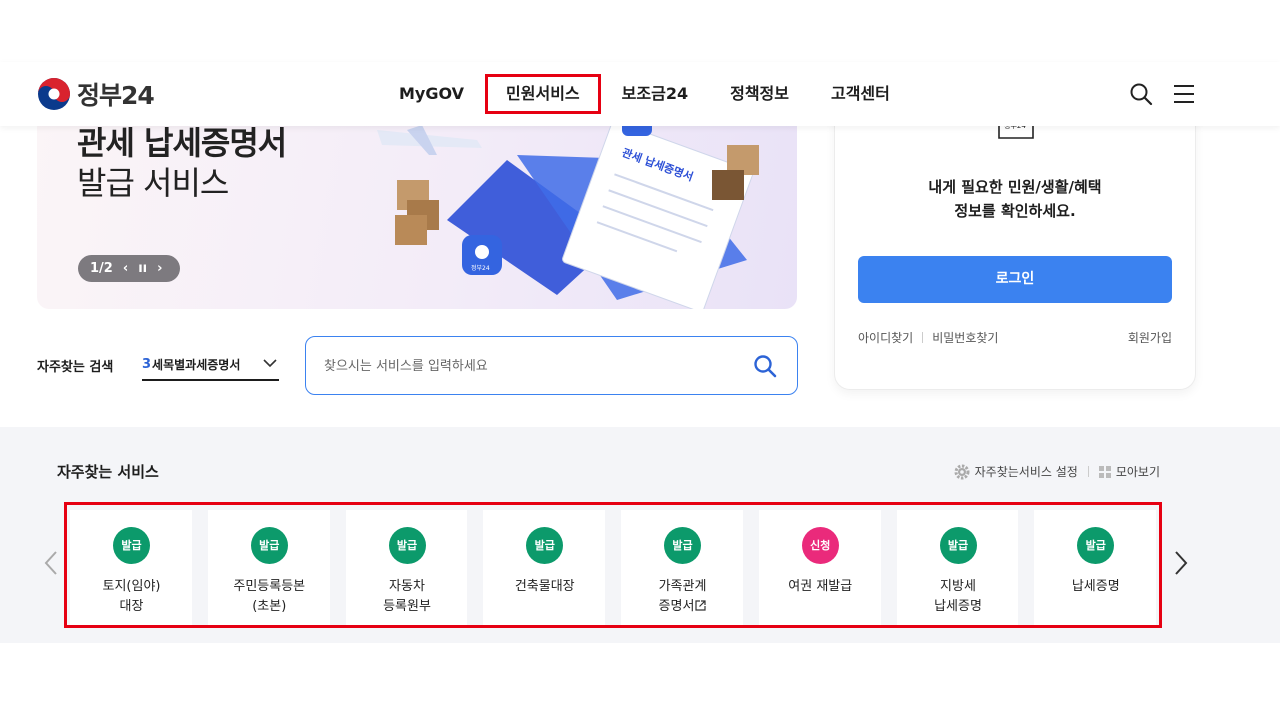 The height and width of the screenshot is (720, 1280). Describe the element at coordinates (480, 268) in the screenshot. I see `banner-app-logo-text: 정부24` at that location.